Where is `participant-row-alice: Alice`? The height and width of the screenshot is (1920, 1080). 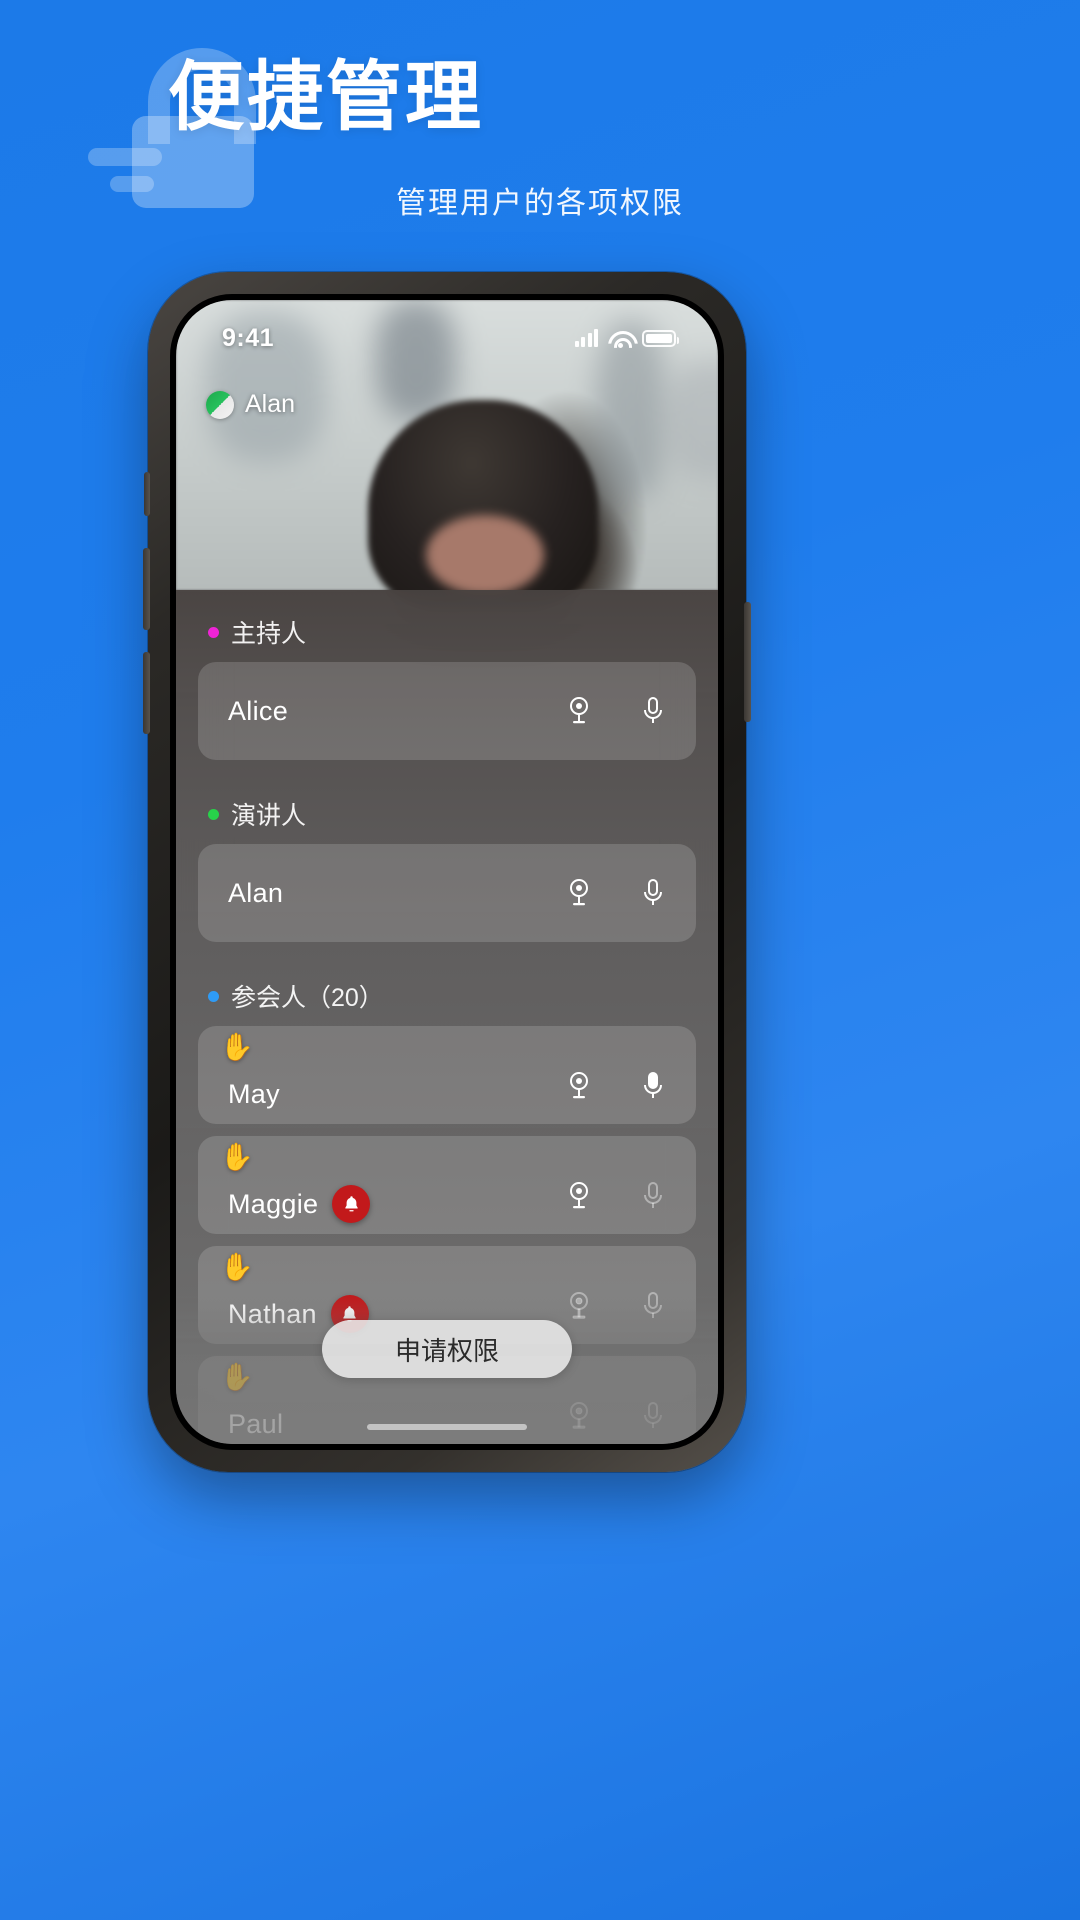
participant-row-alice: Alice is located at coordinates (447, 711).